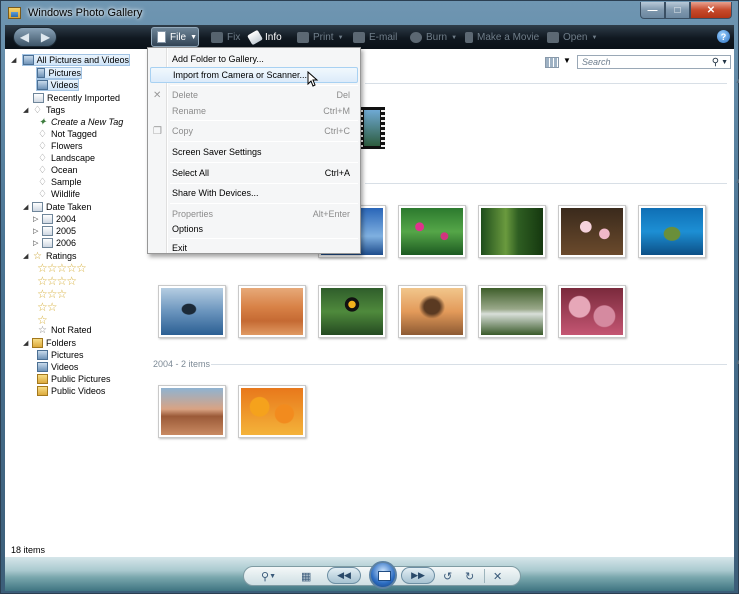 This screenshot has height=594, width=739. Describe the element at coordinates (572, 37) in the screenshot. I see `open-button: Open ▼` at that location.